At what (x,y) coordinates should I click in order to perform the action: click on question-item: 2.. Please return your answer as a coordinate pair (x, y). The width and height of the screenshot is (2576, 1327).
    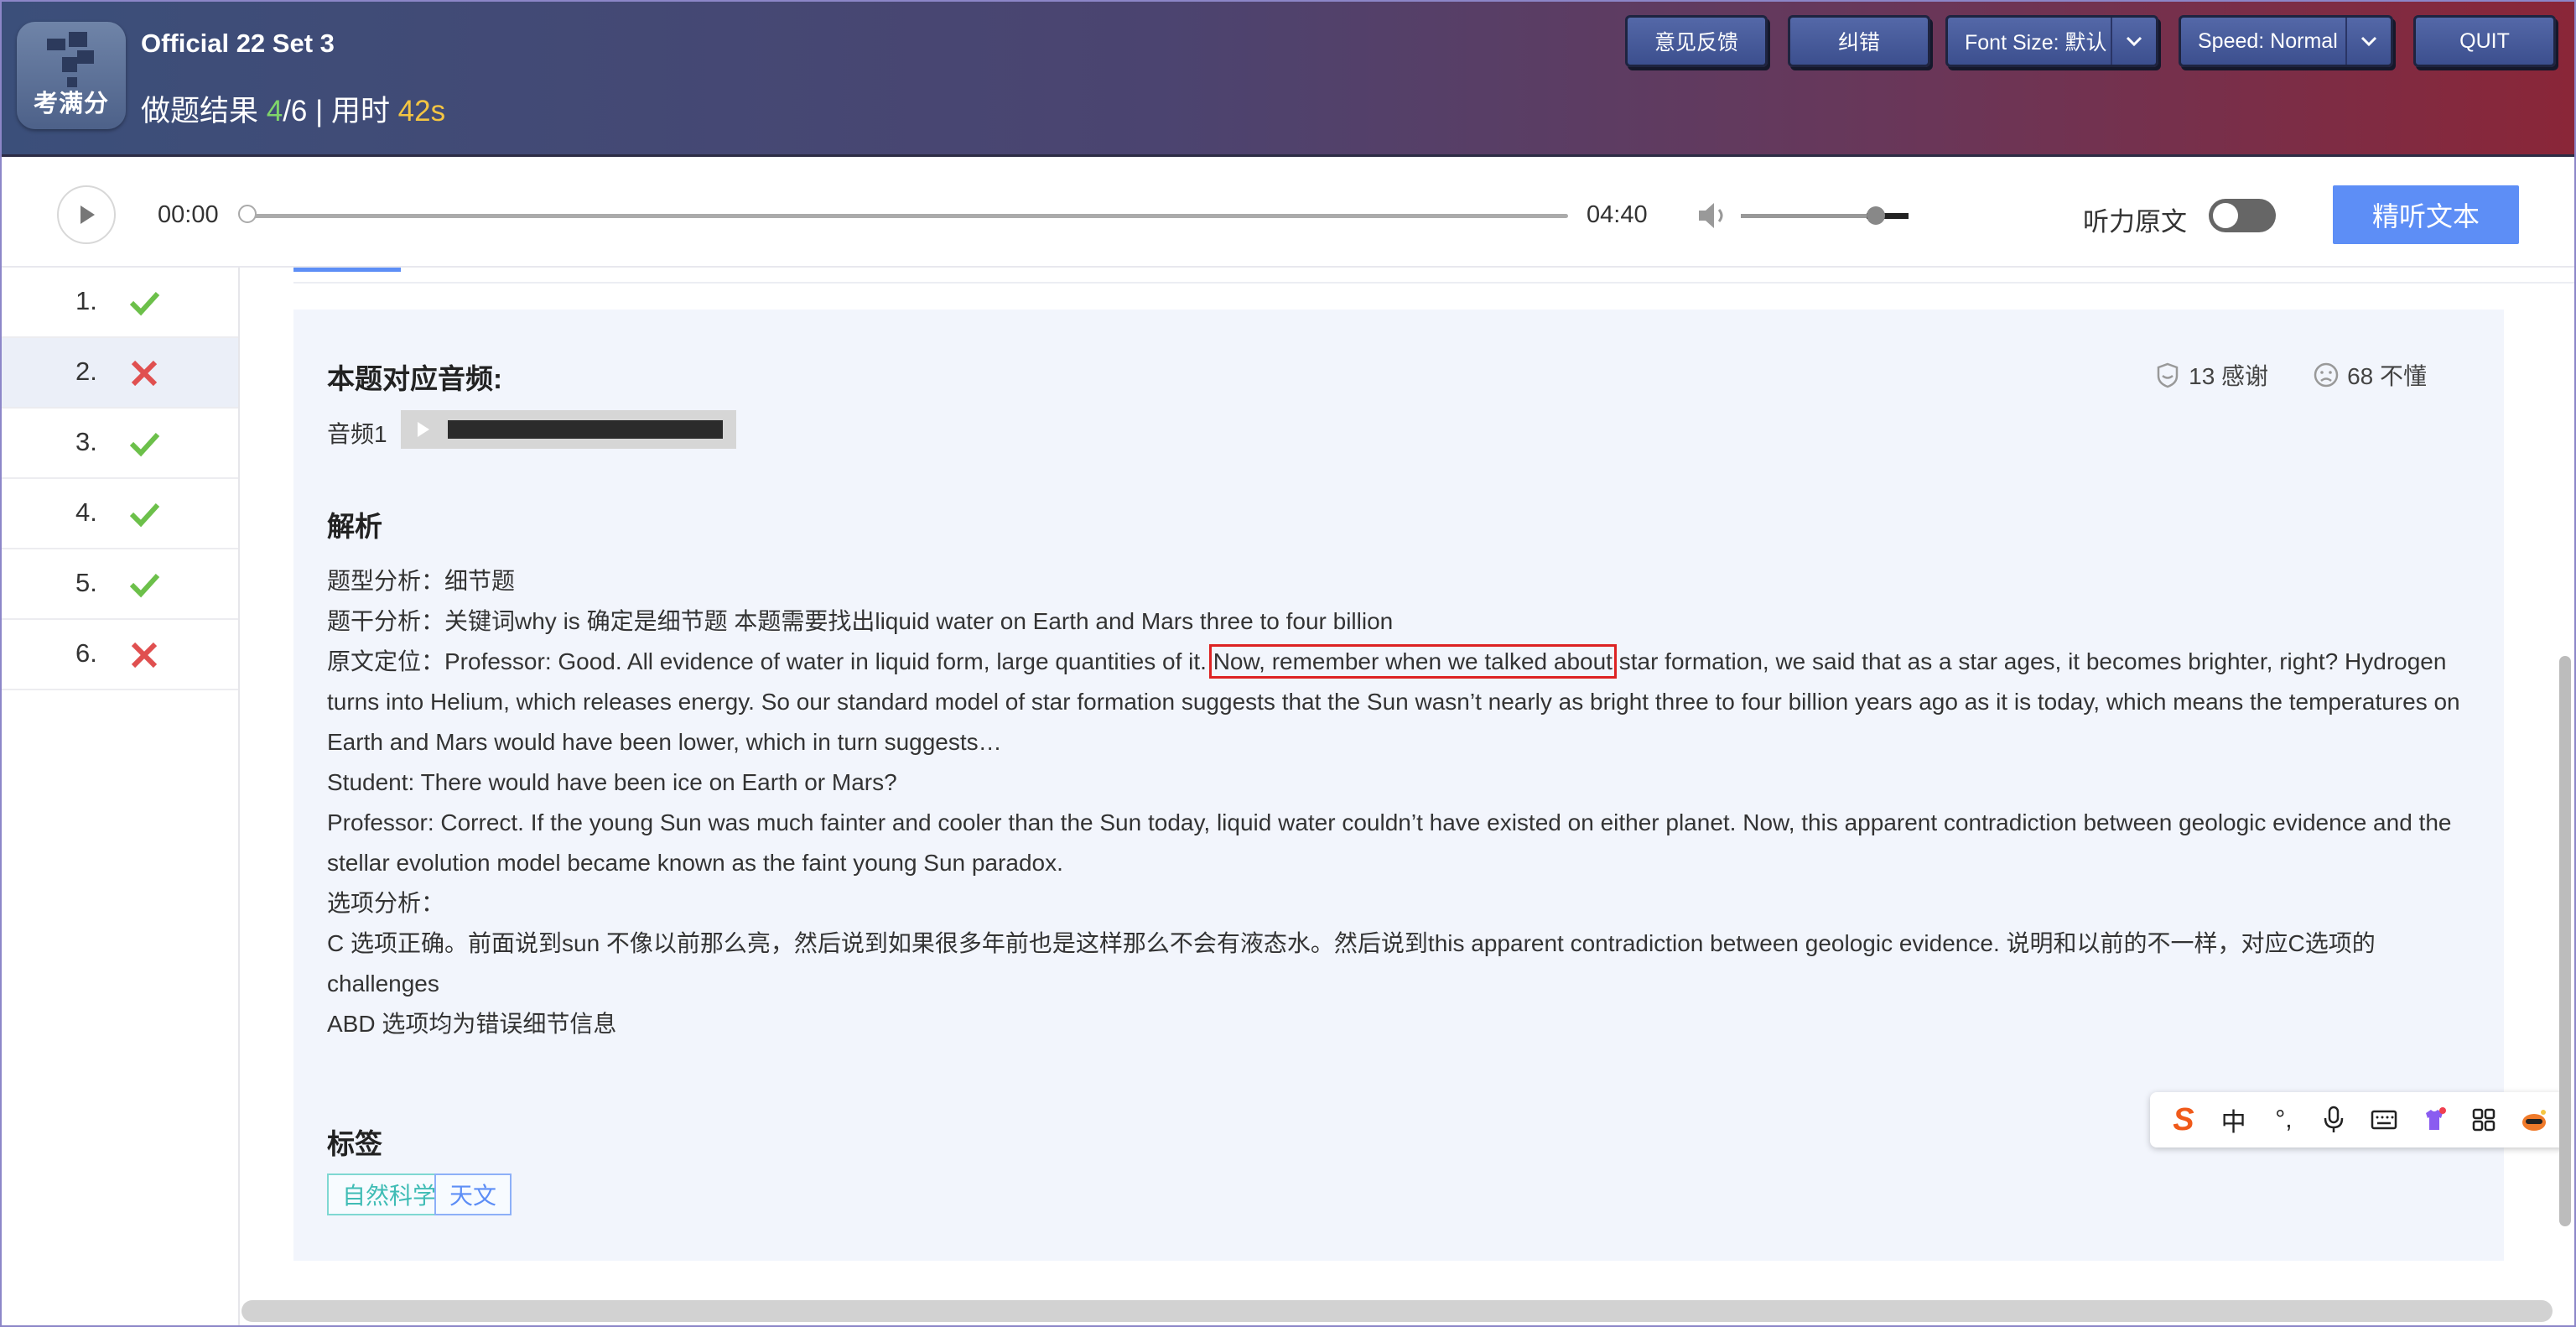
    Looking at the image, I should click on (120, 373).